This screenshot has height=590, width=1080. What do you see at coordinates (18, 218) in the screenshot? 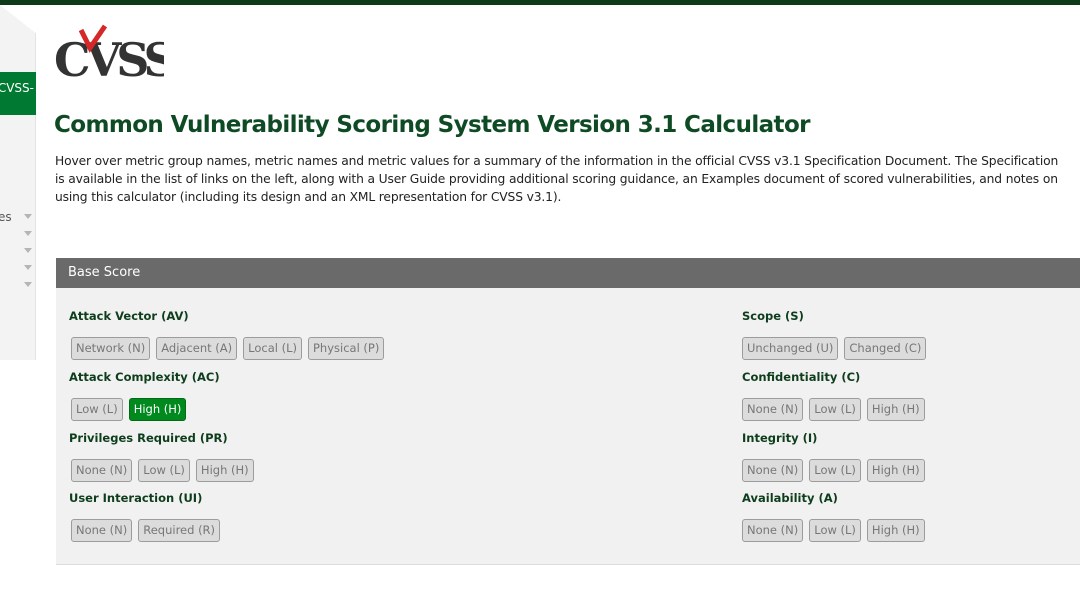
I see `sidebar-item: es` at bounding box center [18, 218].